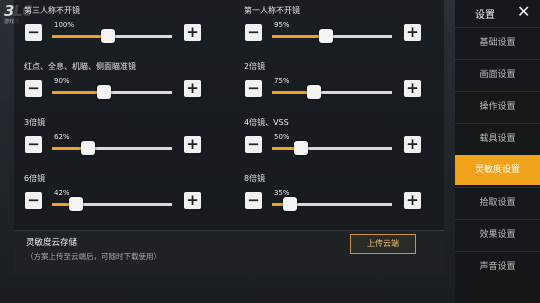 This screenshot has height=303, width=540. I want to click on slider-label: 6倍镜, so click(35, 178).